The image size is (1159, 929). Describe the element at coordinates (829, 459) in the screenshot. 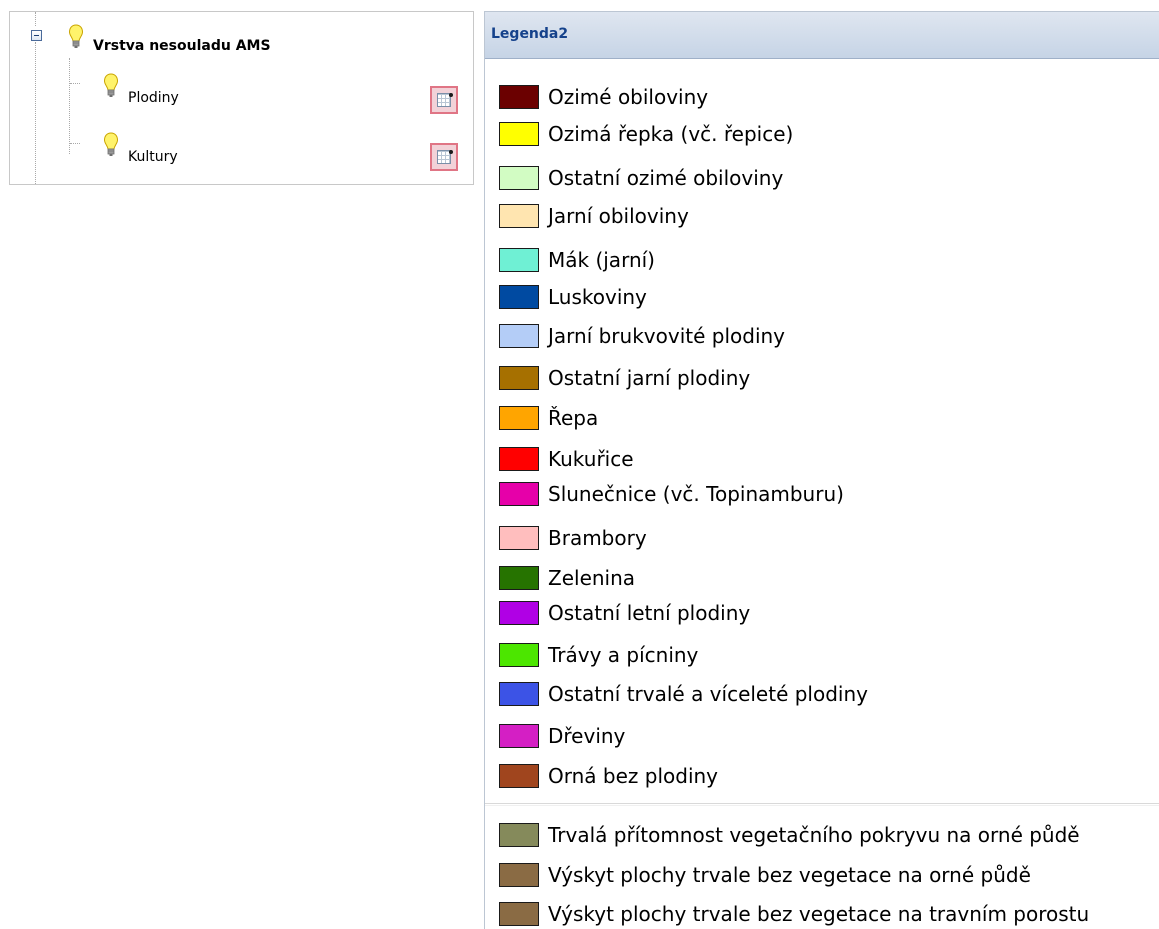

I see `legend-item: Kukuřice` at that location.